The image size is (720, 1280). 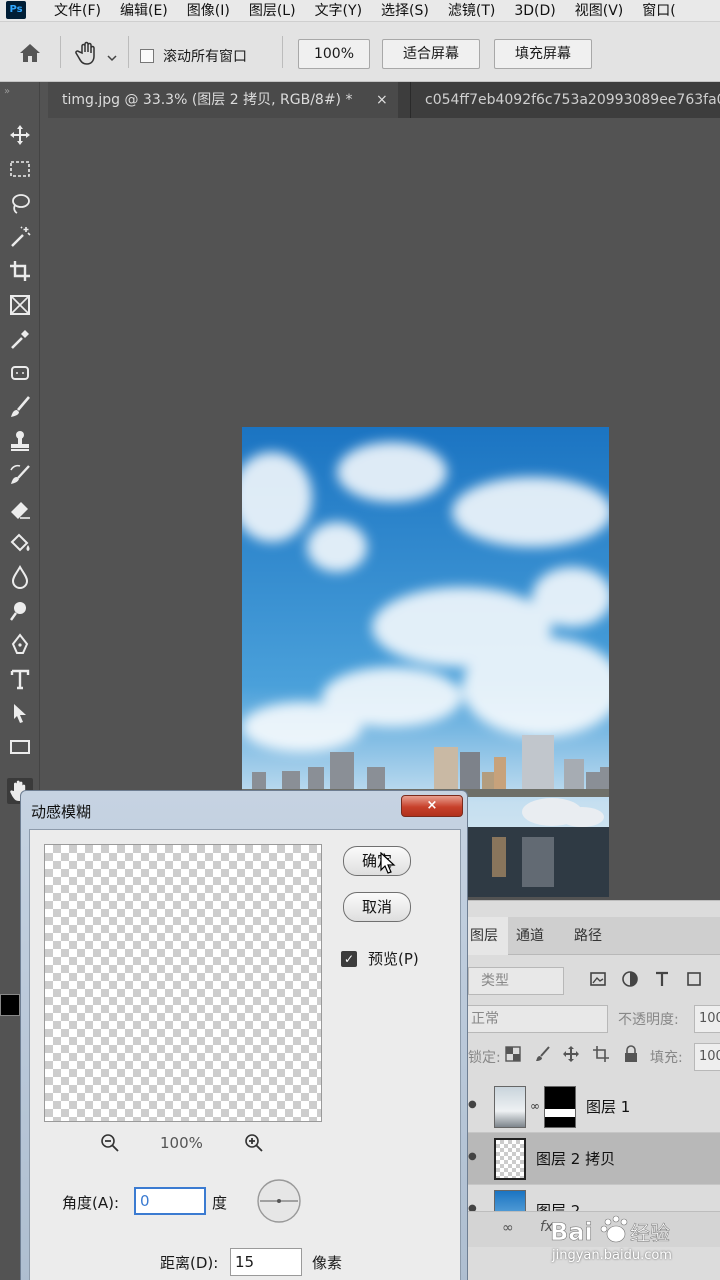 I want to click on dialog-close-button: ×, so click(x=432, y=806).